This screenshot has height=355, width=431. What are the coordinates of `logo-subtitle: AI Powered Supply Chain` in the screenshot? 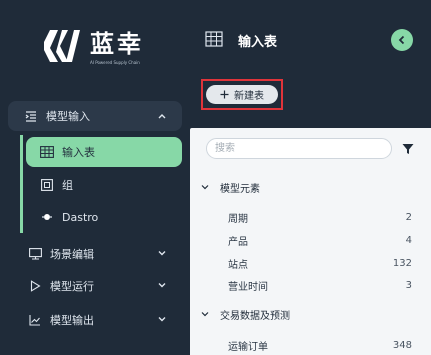 It's located at (115, 62).